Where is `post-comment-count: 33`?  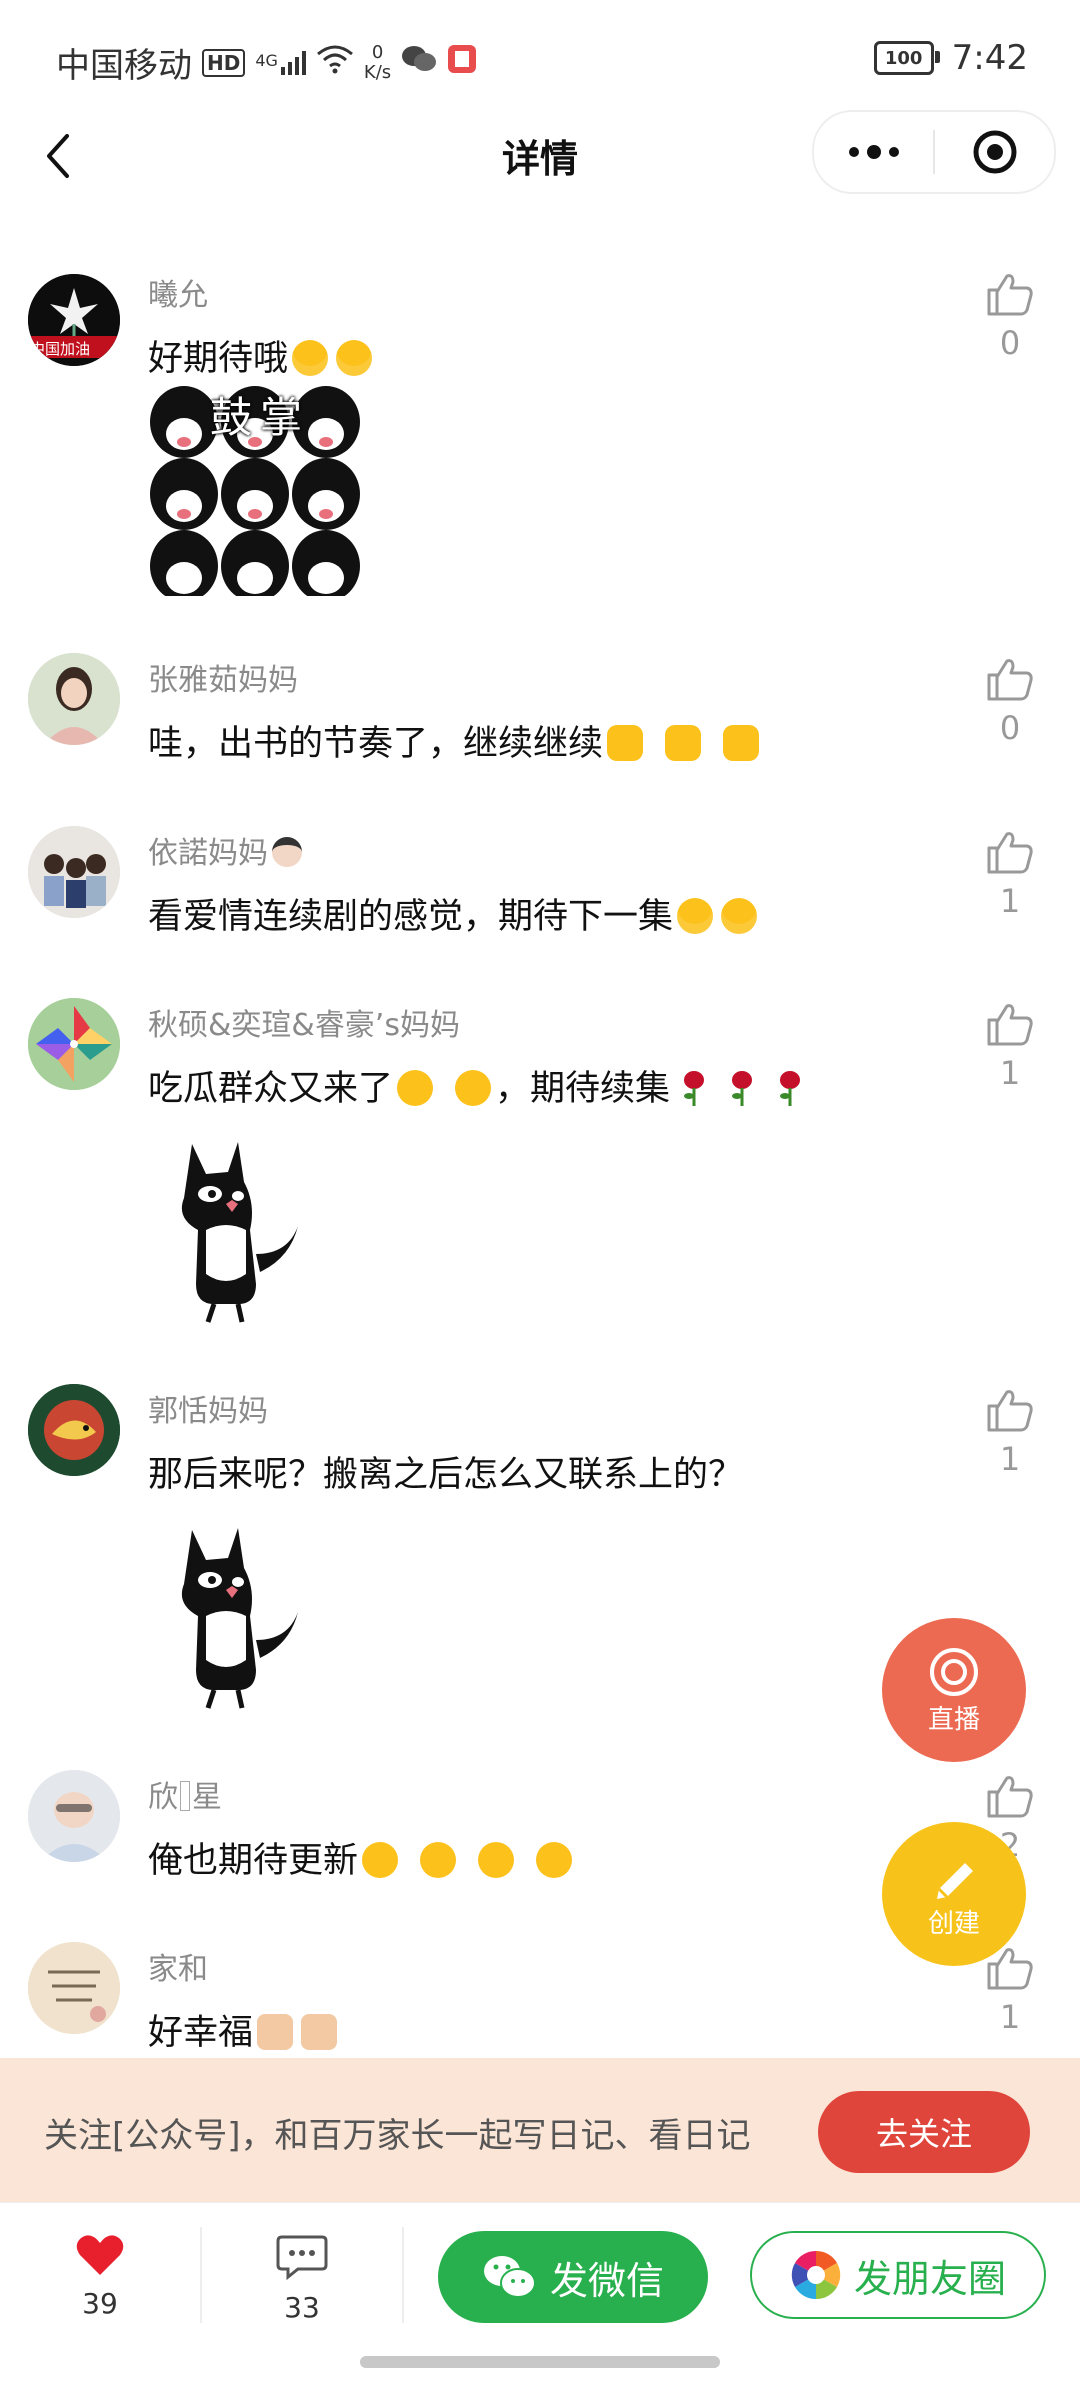 post-comment-count: 33 is located at coordinates (302, 2307).